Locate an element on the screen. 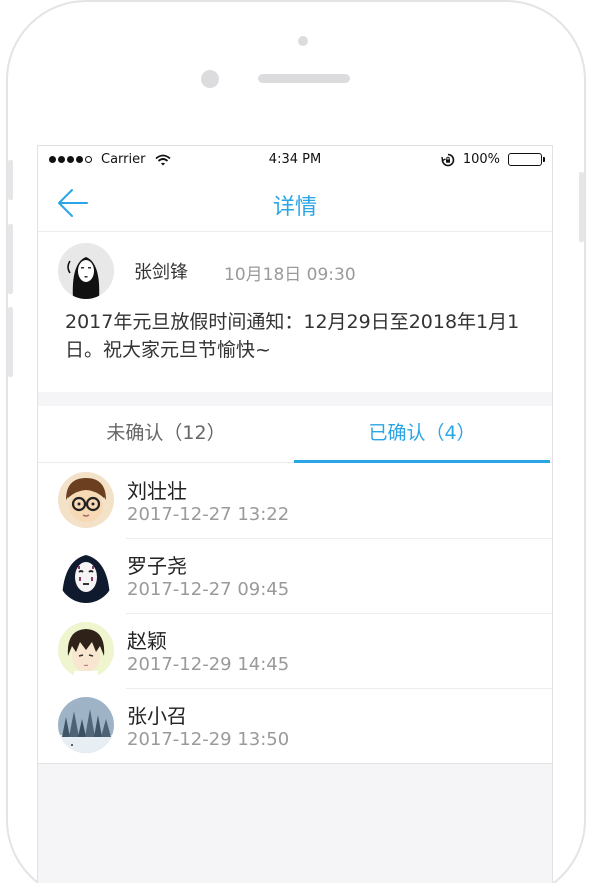 This screenshot has width=593, height=883. confirm-time: 2017-12-29 13:50 is located at coordinates (208, 739).